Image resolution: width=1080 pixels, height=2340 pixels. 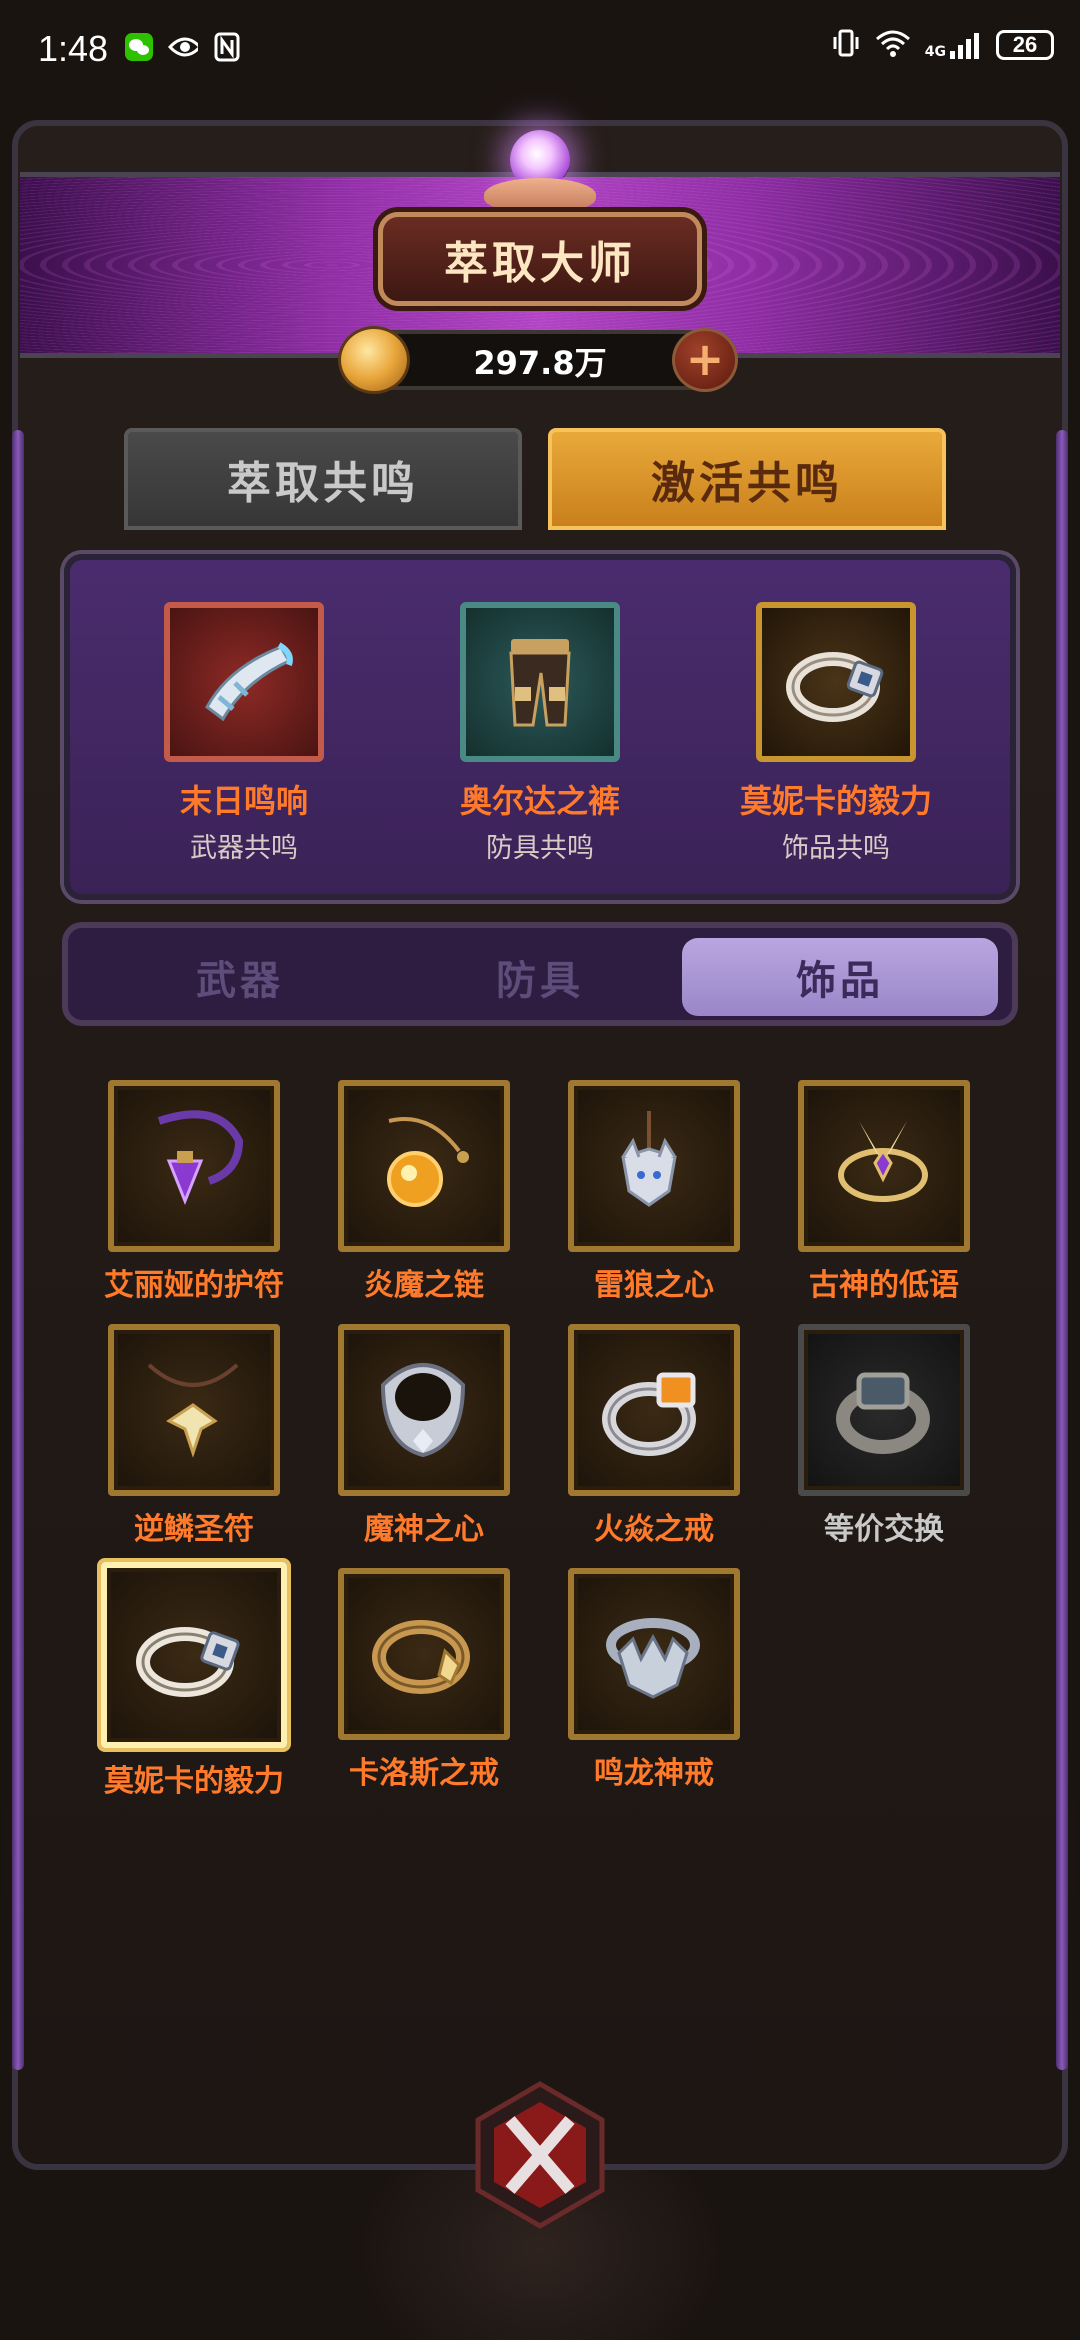 What do you see at coordinates (424, 1285) in the screenshot?
I see `item-name: 炎魔之链` at bounding box center [424, 1285].